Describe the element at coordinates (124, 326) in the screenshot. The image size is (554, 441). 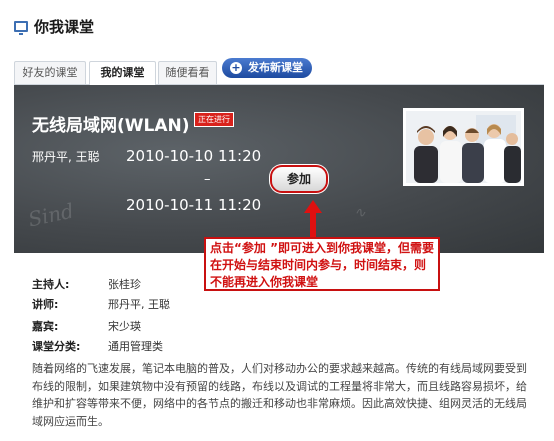
I see `detail-value: 宋少瑛` at that location.